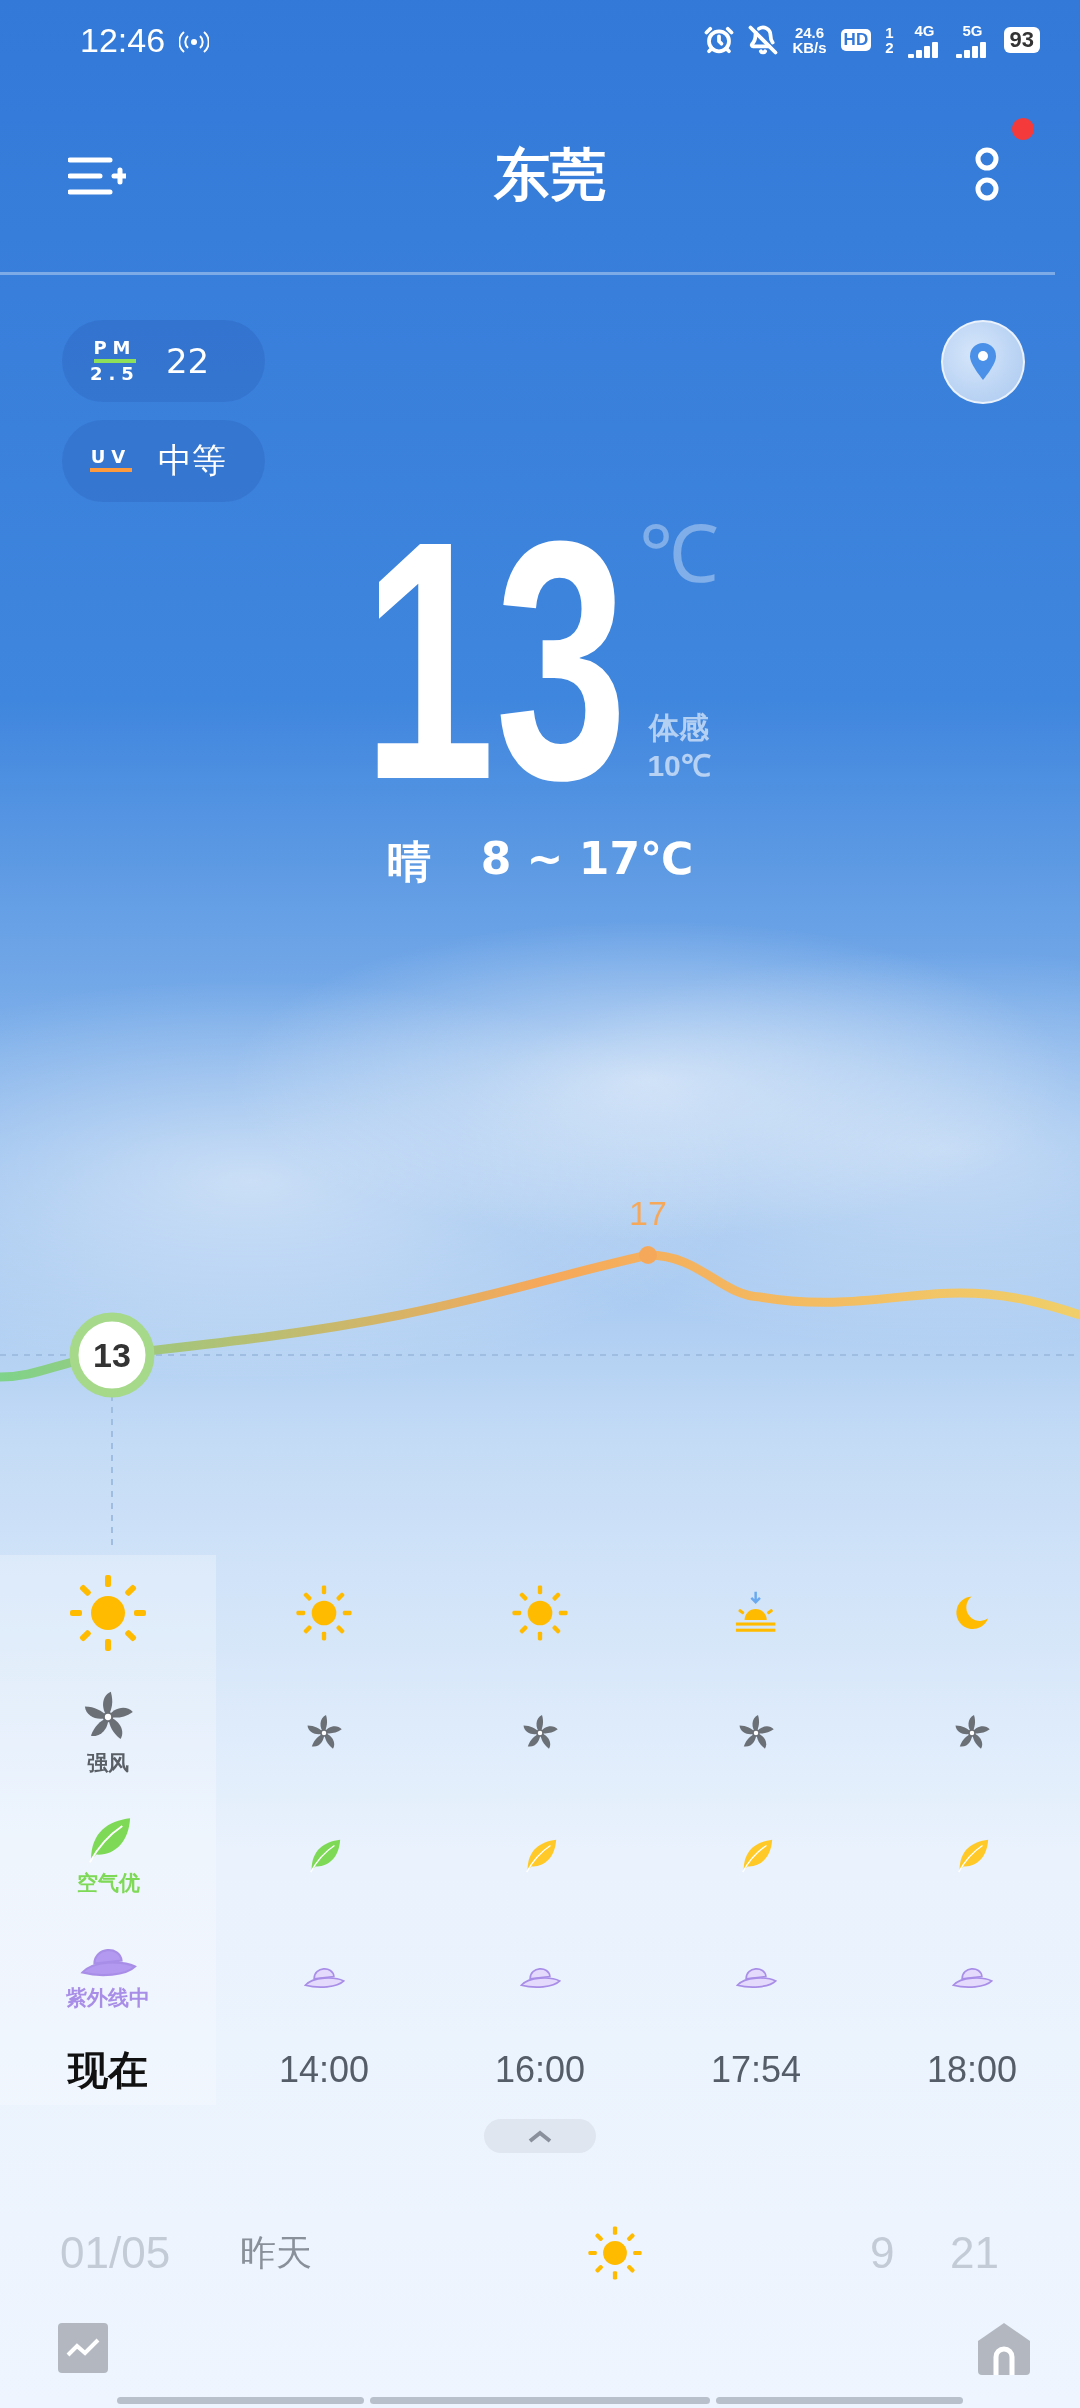 This screenshot has width=1080, height=2408. Describe the element at coordinates (809, 47) in the screenshot. I see `network-unit: KB/s` at that location.